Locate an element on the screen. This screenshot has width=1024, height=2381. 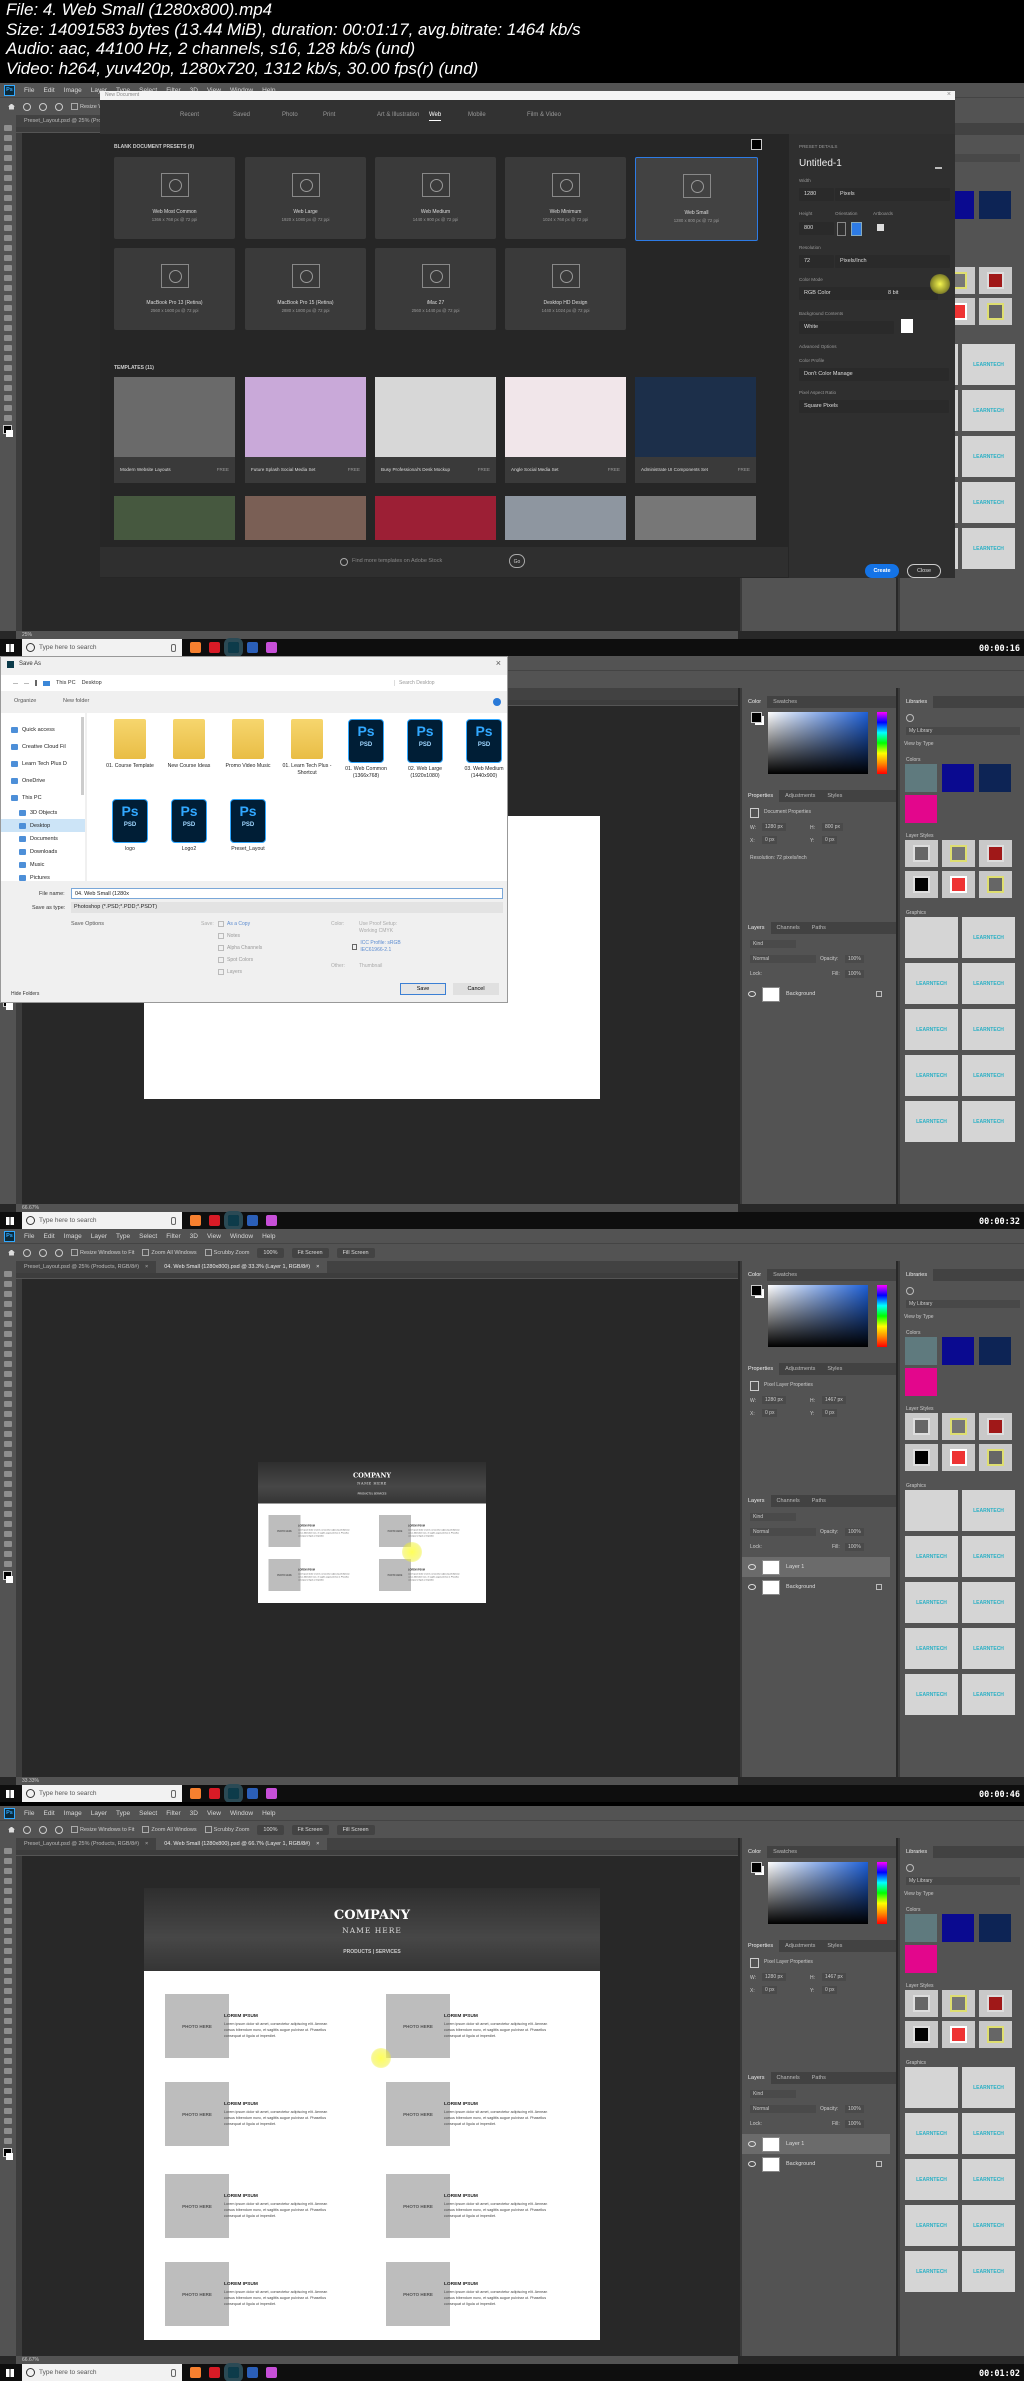
file-item: Ps PSD logo is located at coordinates (130, 826).